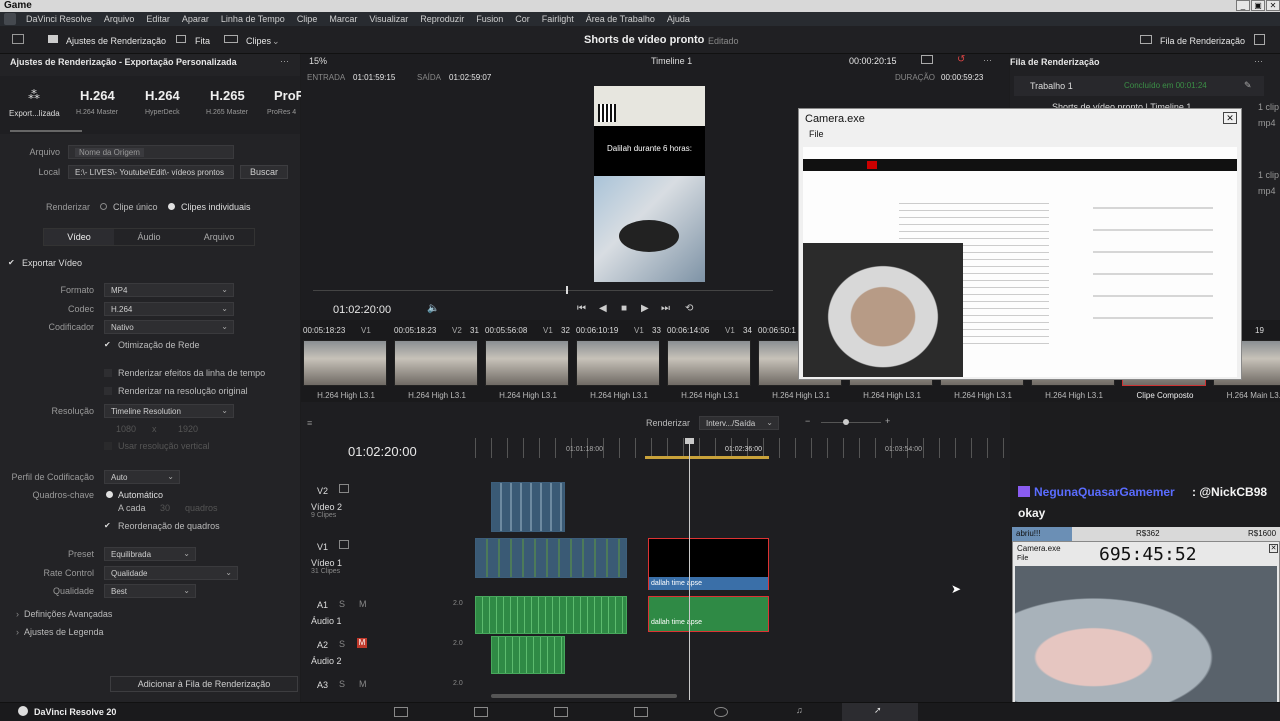 The height and width of the screenshot is (721, 1280). I want to click on camera-small-file-menu: File, so click(1022, 558).